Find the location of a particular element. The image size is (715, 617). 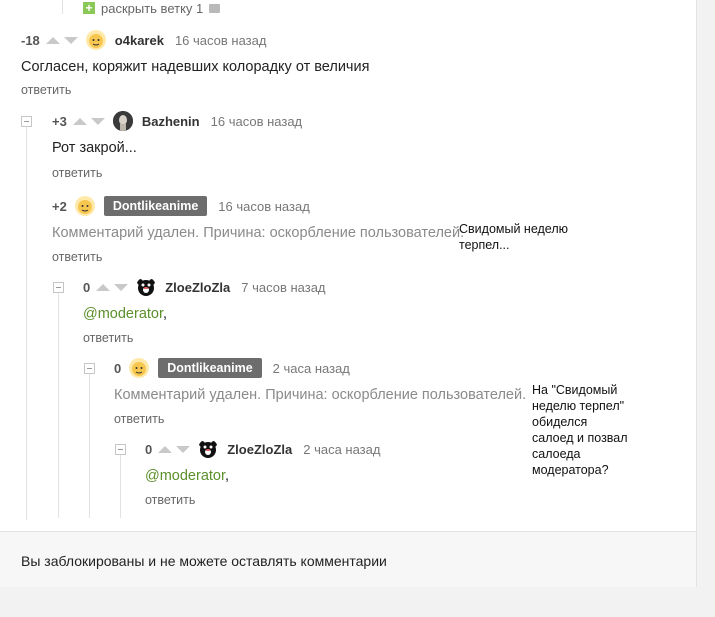

expand-branch-label: раскрыть ветку 1 is located at coordinates (152, 8).